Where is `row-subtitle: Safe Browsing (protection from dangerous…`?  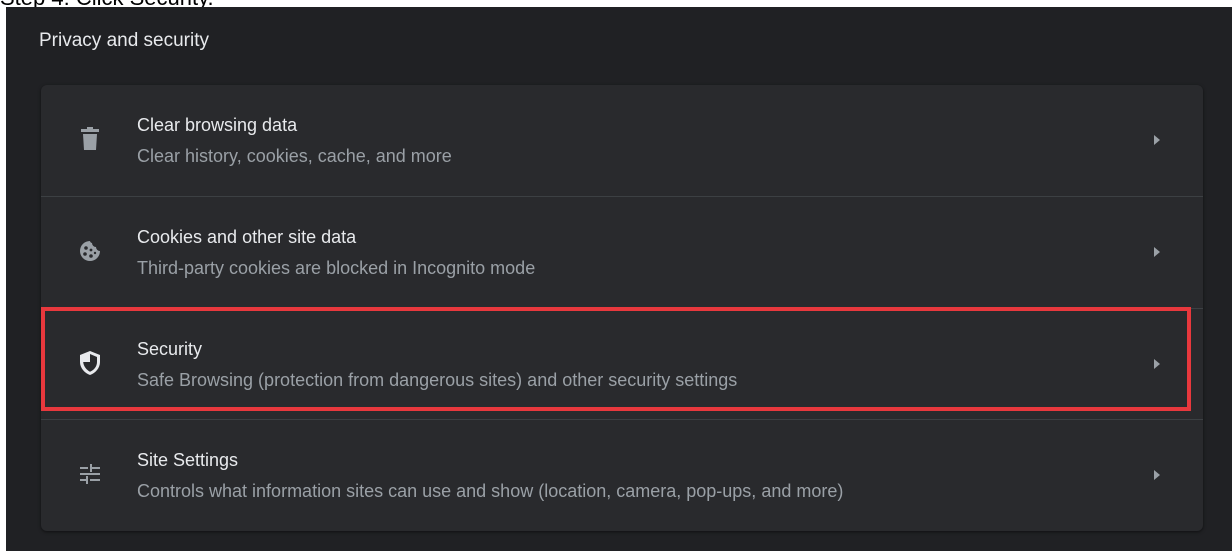
row-subtitle: Safe Browsing (protection from dangerous… is located at coordinates (437, 380).